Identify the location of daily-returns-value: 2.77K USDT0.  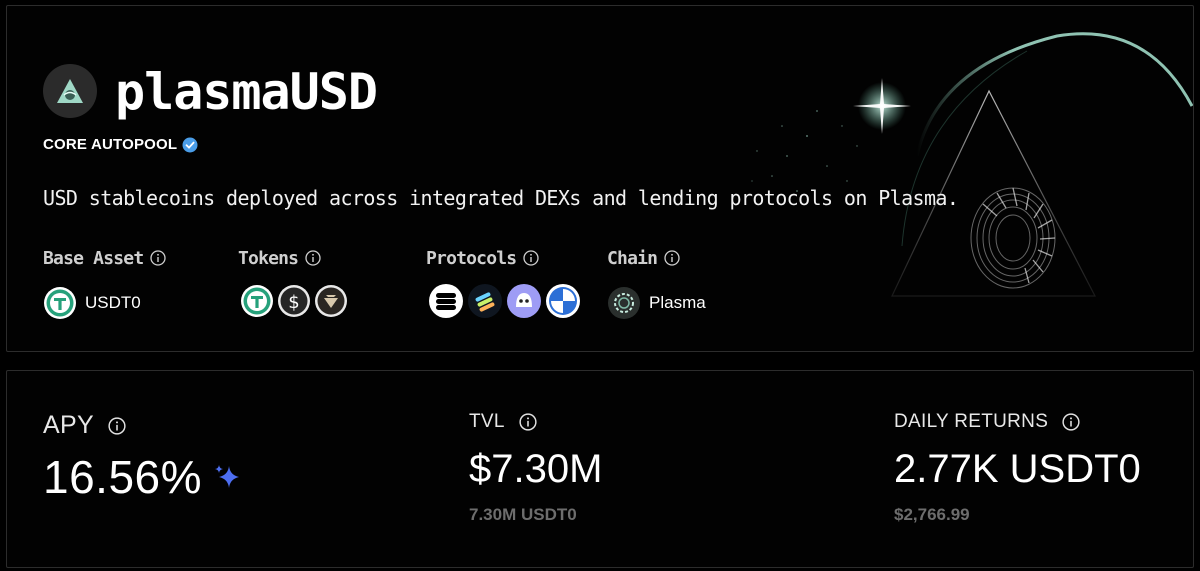
(1017, 469).